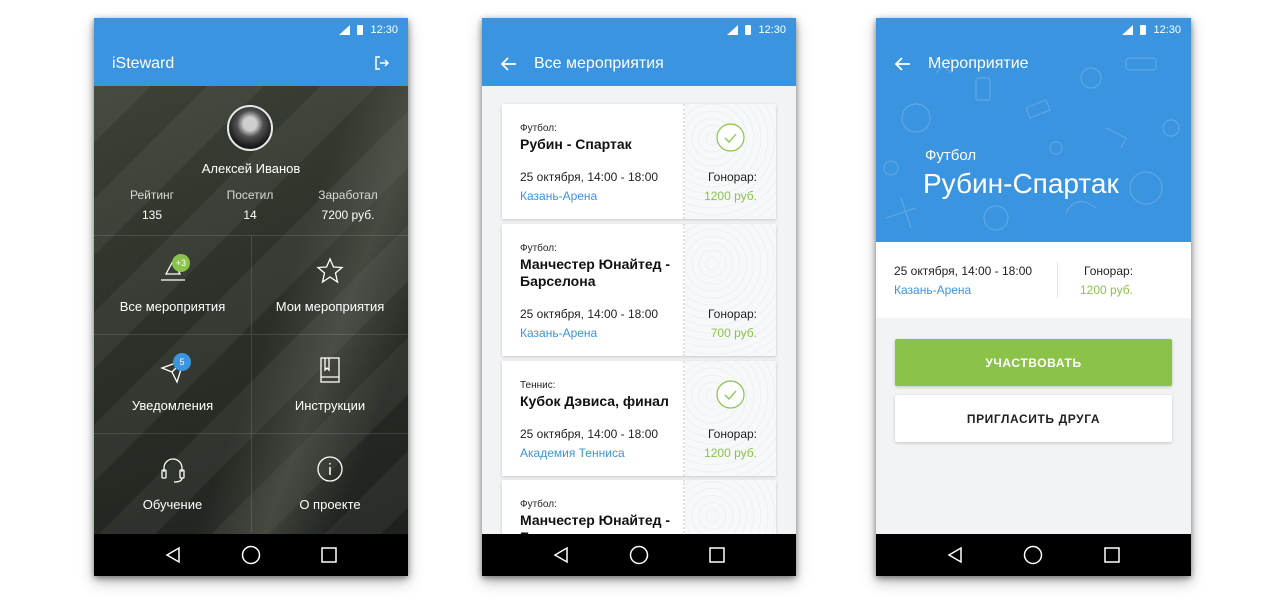 The width and height of the screenshot is (1288, 600). I want to click on event-title: Рубин-Спартак, so click(1021, 183).